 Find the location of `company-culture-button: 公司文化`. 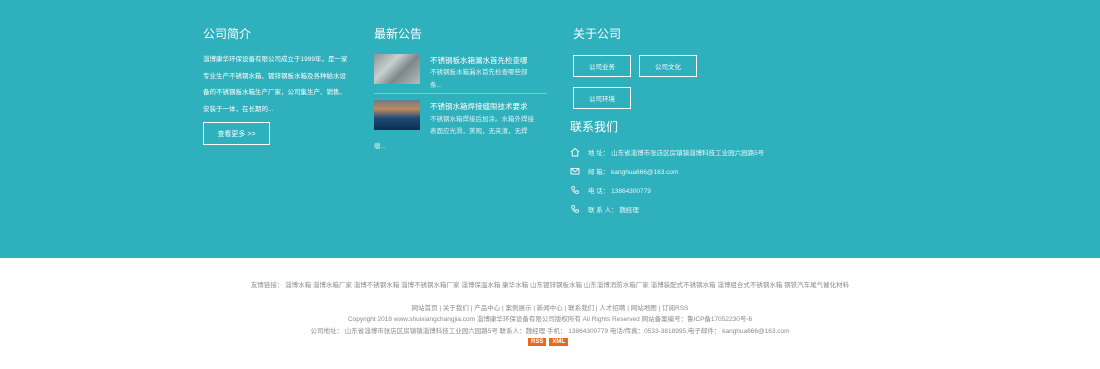

company-culture-button: 公司文化 is located at coordinates (668, 66).